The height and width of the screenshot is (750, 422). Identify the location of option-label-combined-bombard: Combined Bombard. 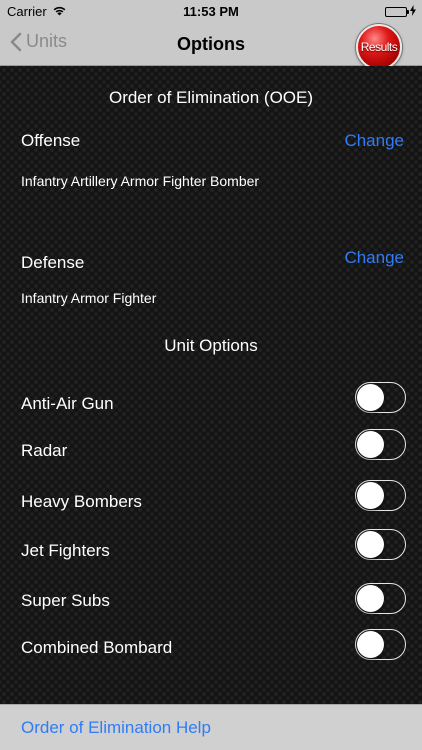
(97, 647).